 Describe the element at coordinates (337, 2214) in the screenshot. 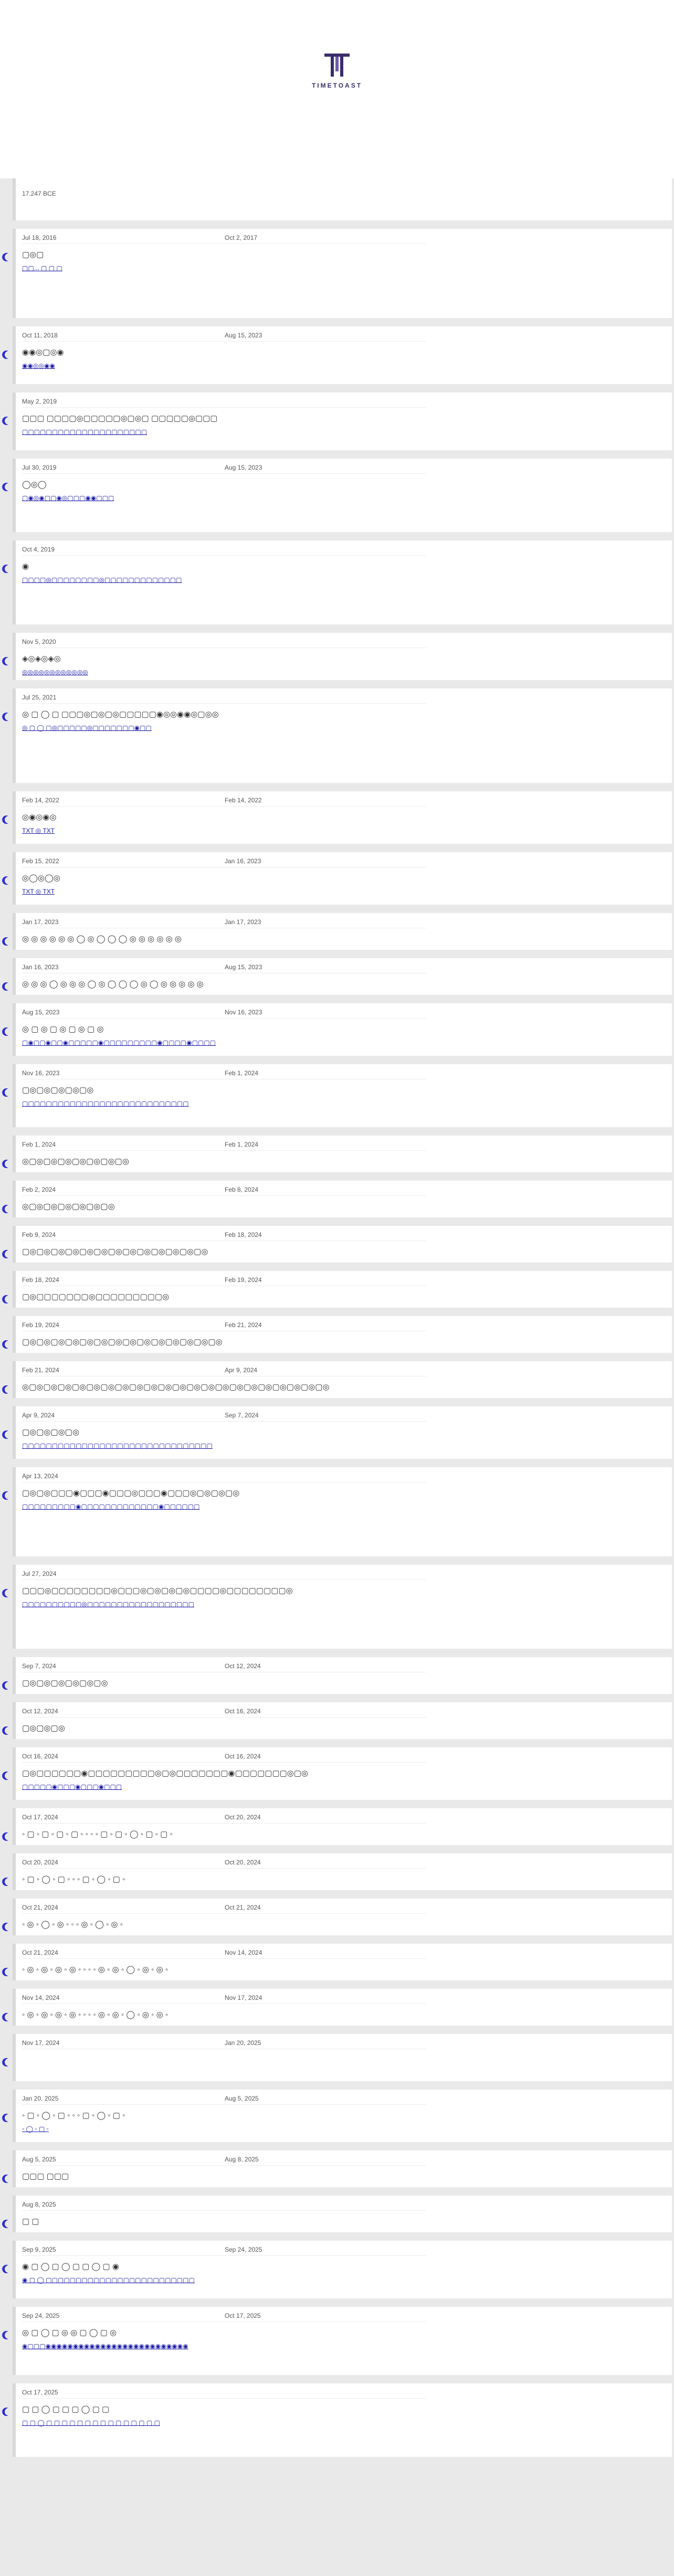

I see `timeline-event: Aug 8, 2025 ▢ ▢` at that location.